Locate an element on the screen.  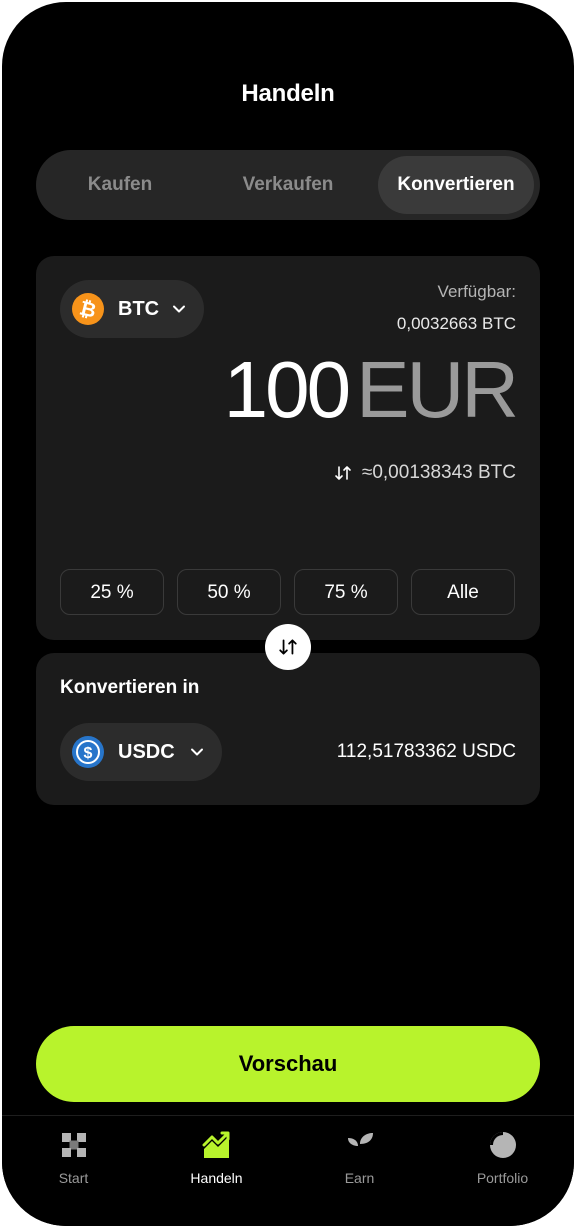
tab-start: Start is located at coordinates (73, 1161).